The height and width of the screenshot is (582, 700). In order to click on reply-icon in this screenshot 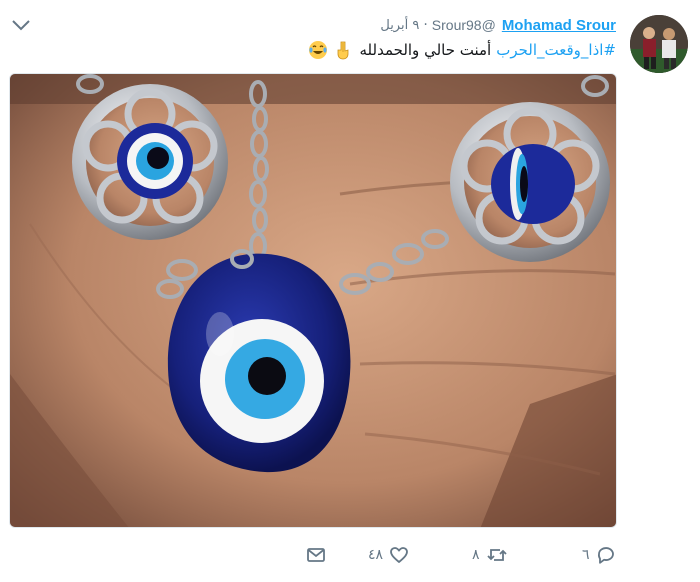, I will do `click(606, 555)`.